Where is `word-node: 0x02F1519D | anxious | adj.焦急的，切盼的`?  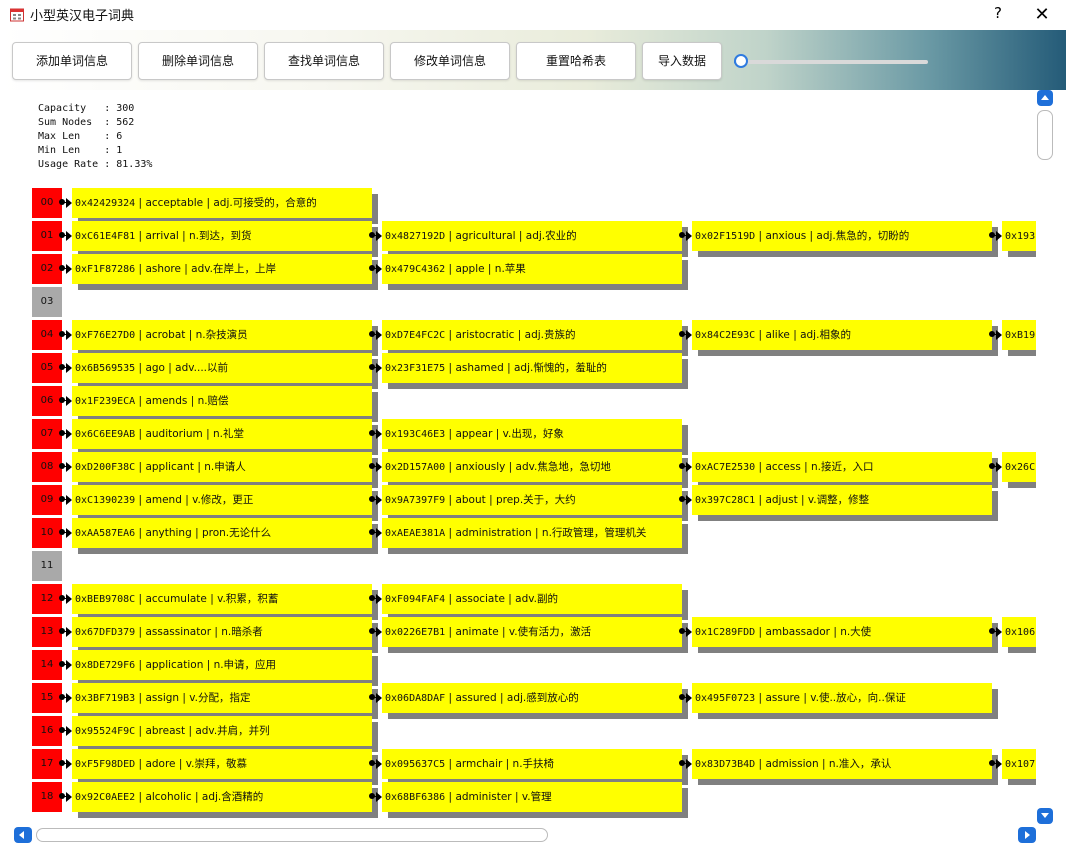 word-node: 0x02F1519D | anxious | adj.焦急的，切盼的 is located at coordinates (842, 236).